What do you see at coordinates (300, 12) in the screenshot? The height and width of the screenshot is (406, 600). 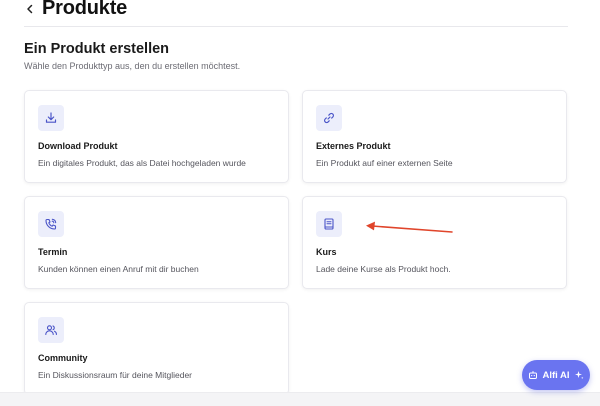 I see `page-header: Produkte` at bounding box center [300, 12].